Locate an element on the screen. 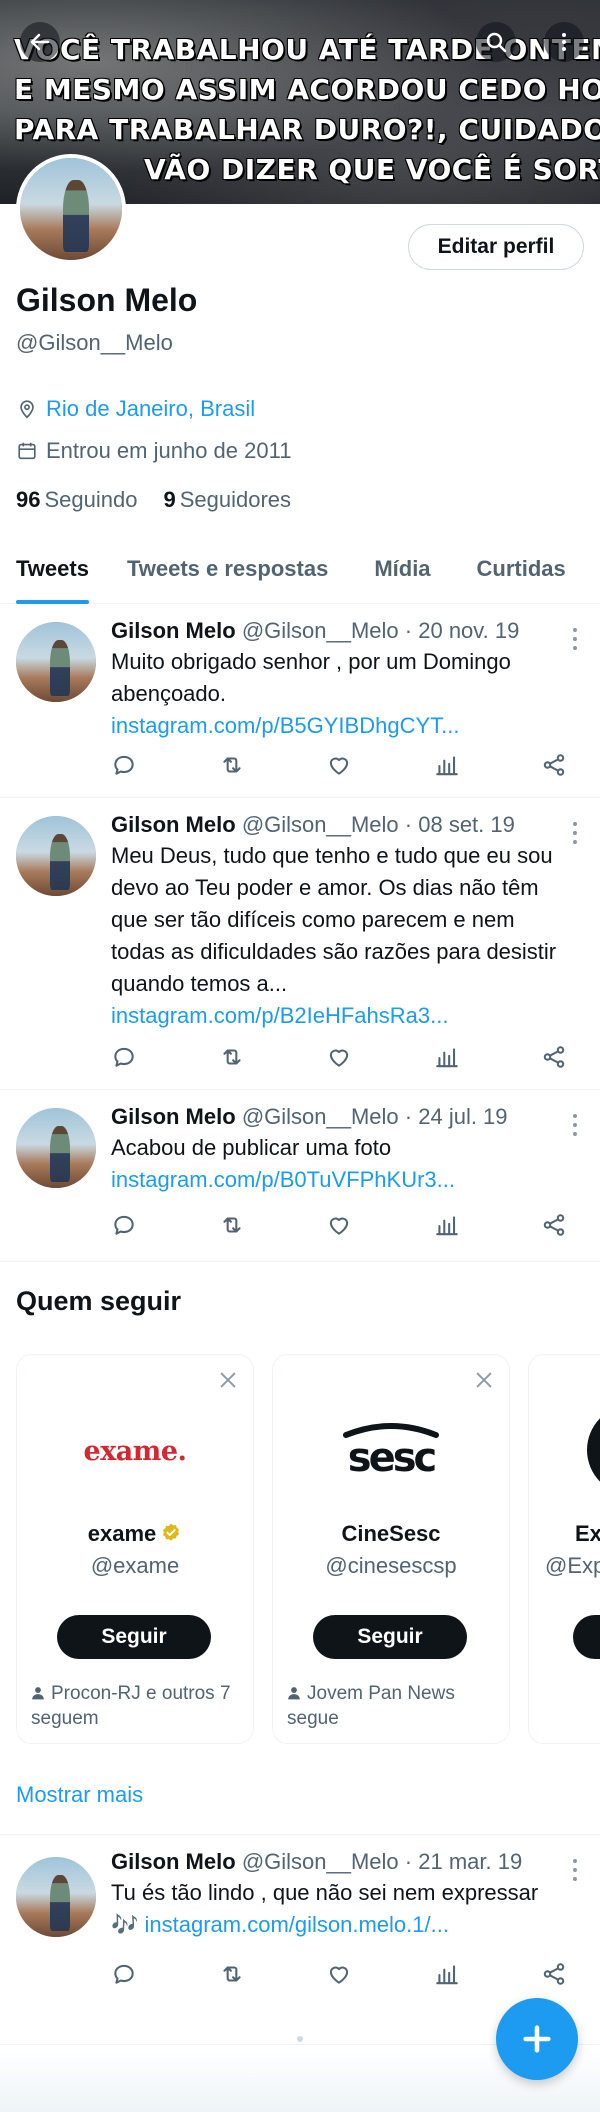 This screenshot has width=600, height=2112. tweet-date: · 21 mar. 19 is located at coordinates (463, 1861).